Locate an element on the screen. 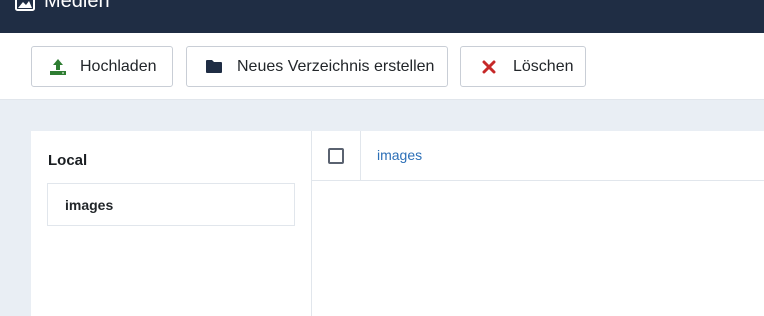 Image resolution: width=764 pixels, height=316 pixels. new-folder-button: Neues Verzeichnis erstellen is located at coordinates (317, 66).